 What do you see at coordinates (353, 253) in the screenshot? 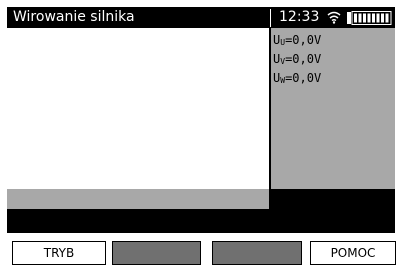
I see `help-button: POMOC` at bounding box center [353, 253].